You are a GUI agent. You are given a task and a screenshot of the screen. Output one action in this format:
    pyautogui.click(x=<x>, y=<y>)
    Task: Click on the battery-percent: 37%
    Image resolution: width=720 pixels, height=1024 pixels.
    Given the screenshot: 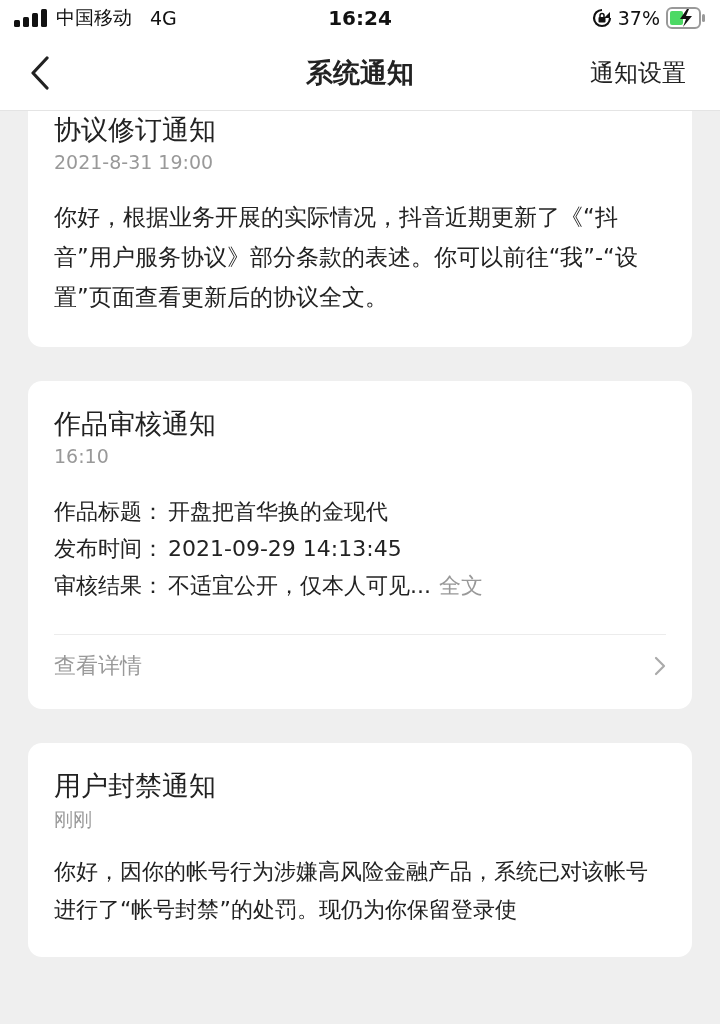 What is the action you would take?
    pyautogui.click(x=638, y=18)
    